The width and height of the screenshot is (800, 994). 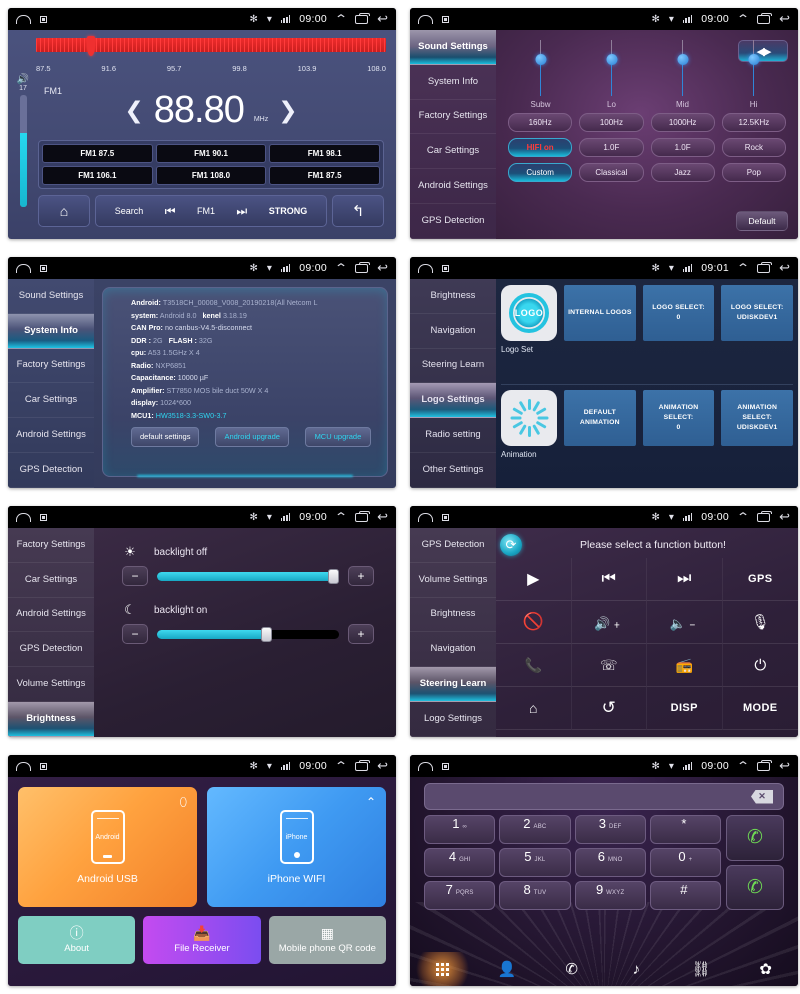 I want to click on logo-select-0-button: LOGO SELECT: 0, so click(x=678, y=313).